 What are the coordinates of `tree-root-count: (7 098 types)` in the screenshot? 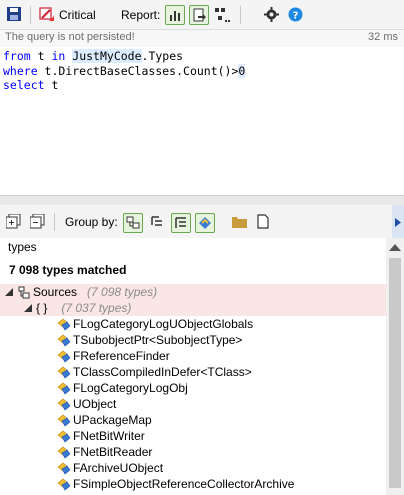 It's located at (122, 292).